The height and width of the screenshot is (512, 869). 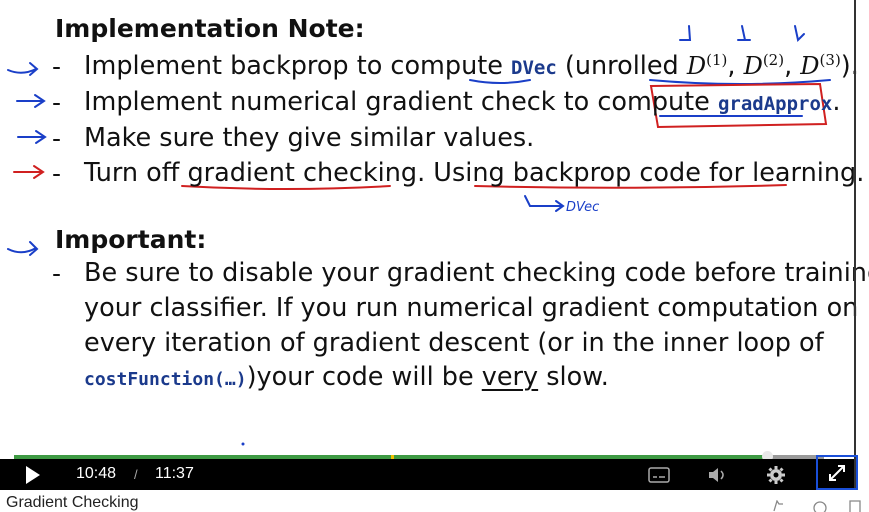 What do you see at coordinates (849, 66) in the screenshot?
I see `math-close: ).` at bounding box center [849, 66].